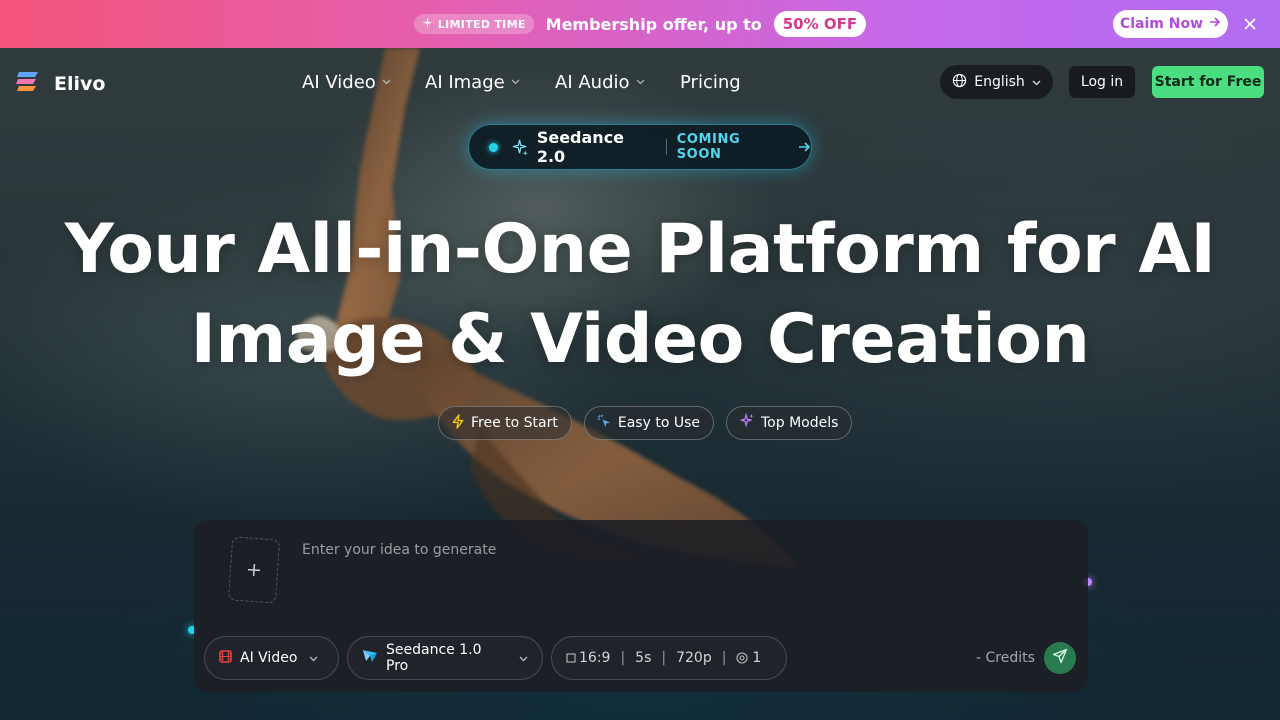 The image size is (1280, 720). I want to click on count-value: 1, so click(757, 658).